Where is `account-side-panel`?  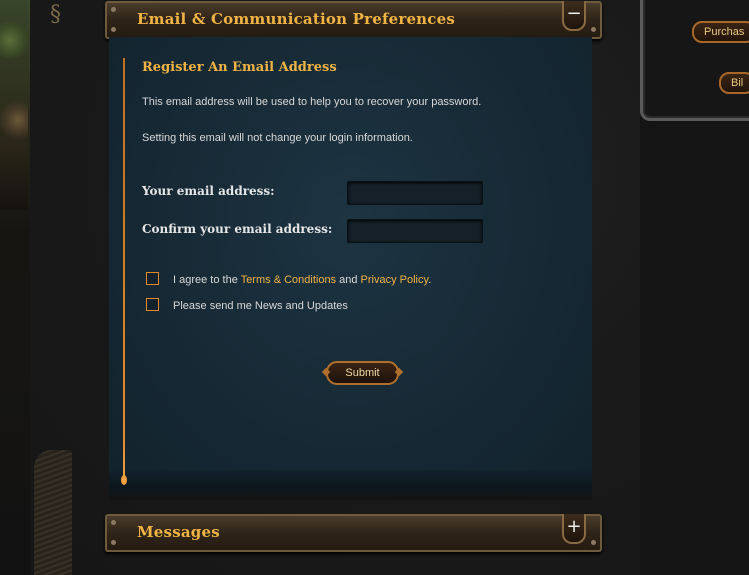
account-side-panel is located at coordinates (694, 60).